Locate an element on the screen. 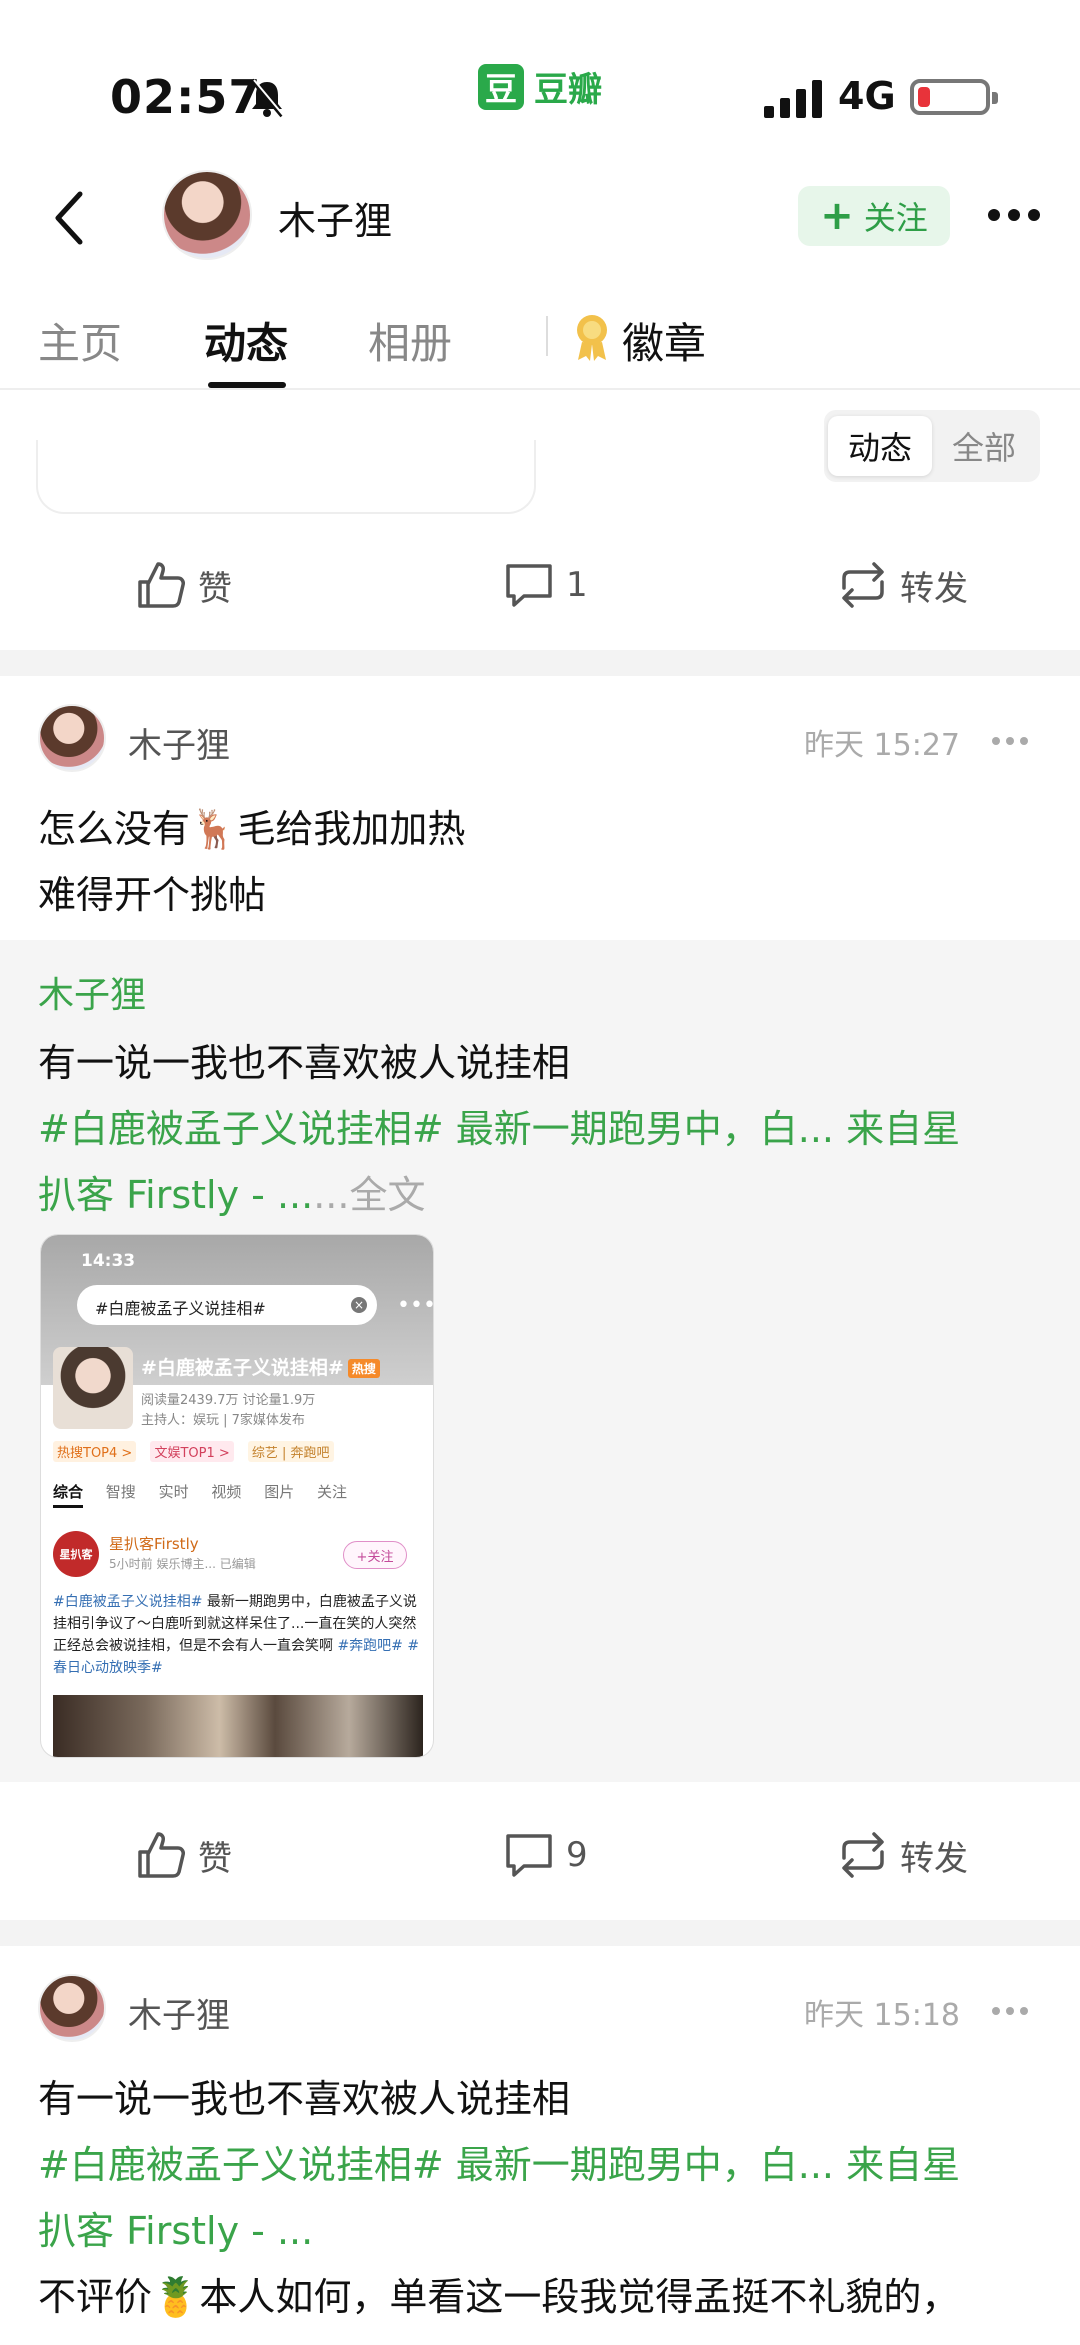  post-text: 本人如何，单看这一段我觉得孟挺不礼貌的， is located at coordinates (579, 2297).